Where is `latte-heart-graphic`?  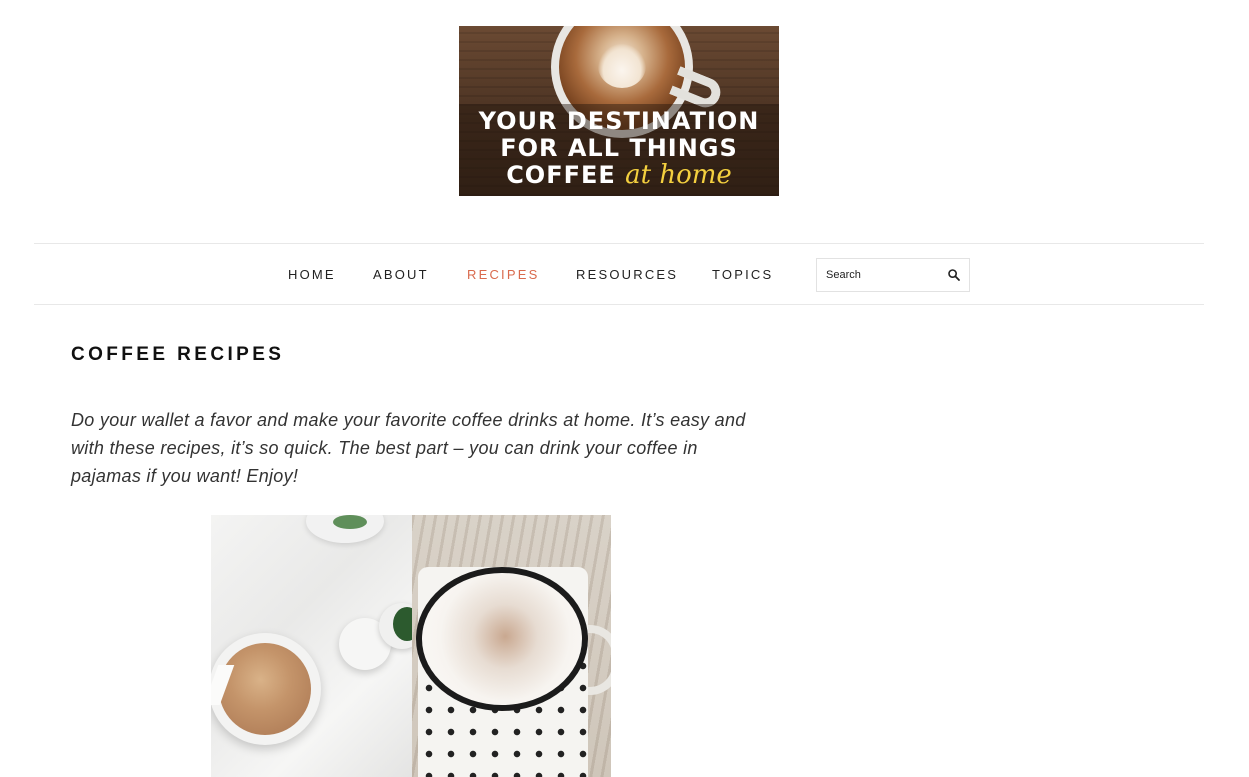 latte-heart-graphic is located at coordinates (622, 66).